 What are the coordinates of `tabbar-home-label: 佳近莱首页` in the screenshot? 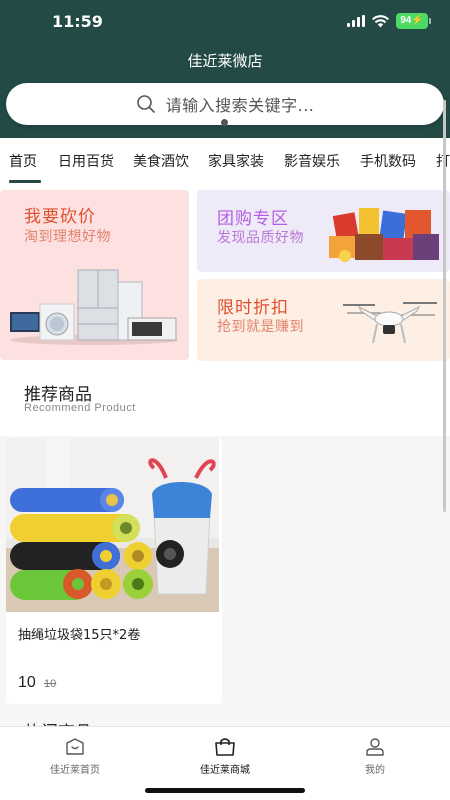 It's located at (75, 770).